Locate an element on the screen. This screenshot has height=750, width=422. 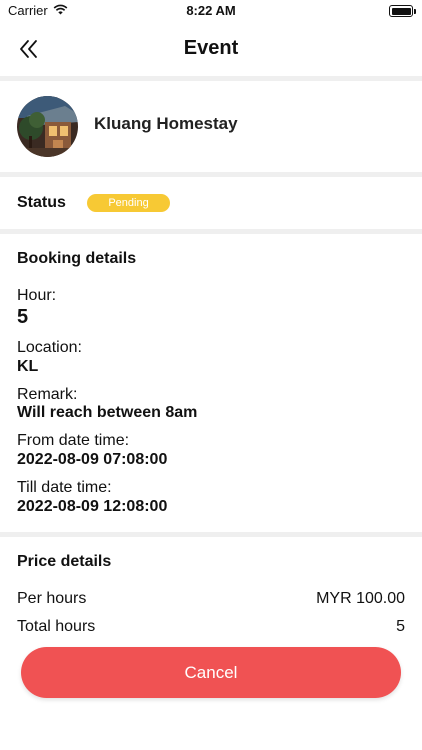
status-bar: Carrier 8:22 AM is located at coordinates (211, 11).